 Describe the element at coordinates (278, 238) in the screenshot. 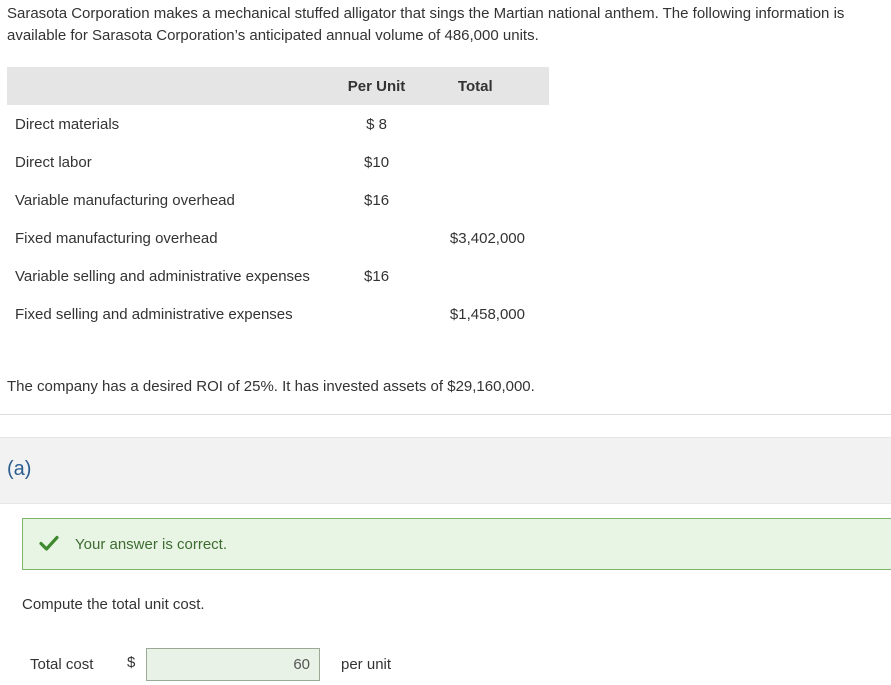

I see `table-row: Fixed manufacturing overhead $3,402,000` at that location.